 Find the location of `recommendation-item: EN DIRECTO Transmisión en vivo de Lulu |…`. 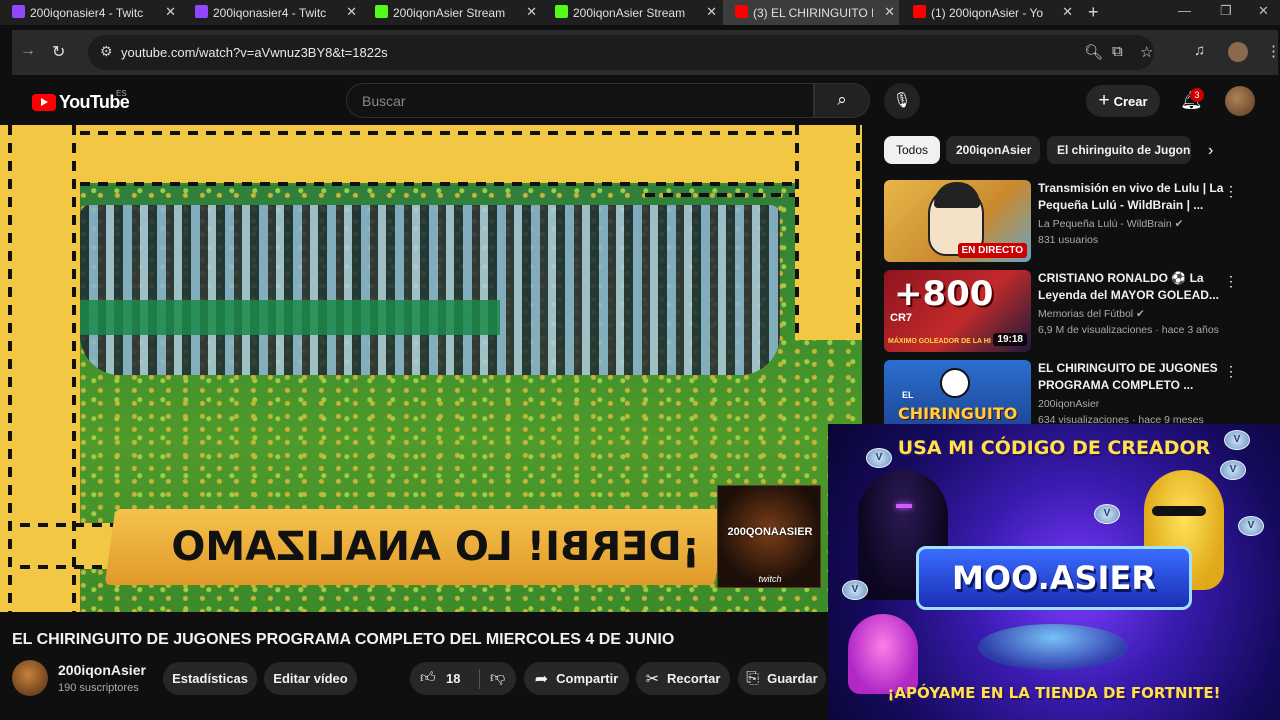

recommendation-item: EN DIRECTO Transmisión en vivo de Lulu |… is located at coordinates (1074, 222).